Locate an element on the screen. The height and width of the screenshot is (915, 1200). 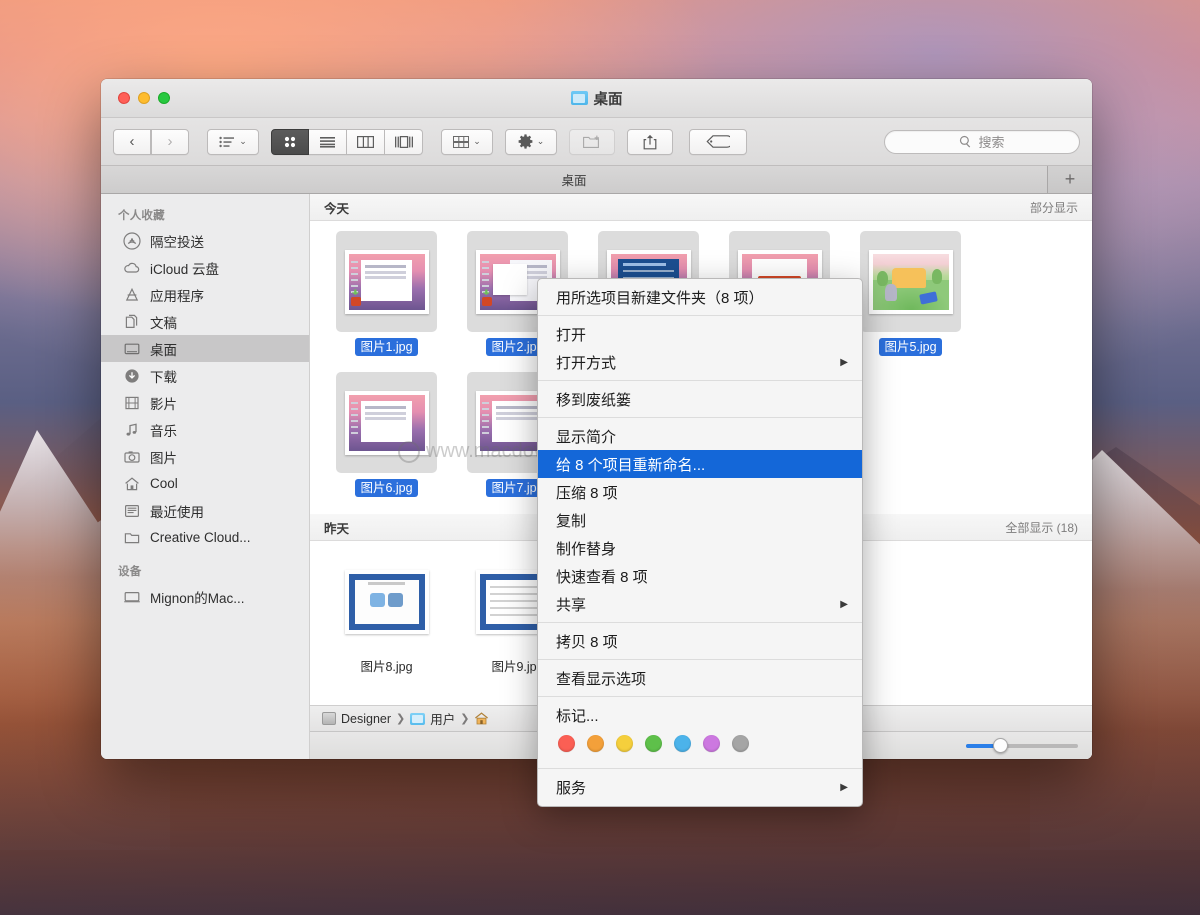
tag-button is located at coordinates (718, 141).